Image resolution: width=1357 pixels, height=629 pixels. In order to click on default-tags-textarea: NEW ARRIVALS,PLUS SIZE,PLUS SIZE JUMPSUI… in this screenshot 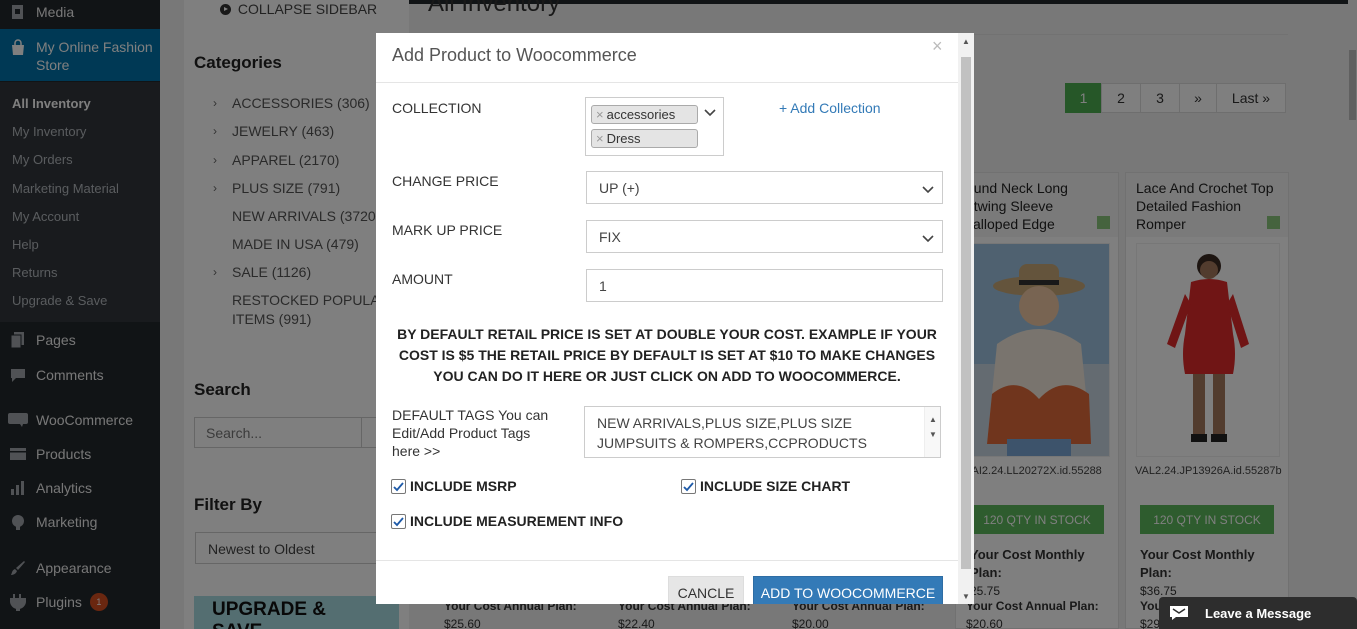, I will do `click(762, 432)`.